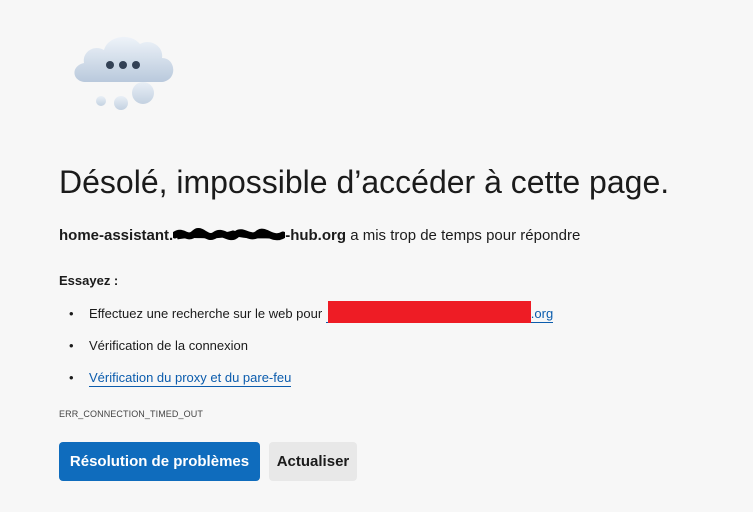 This screenshot has height=512, width=753. I want to click on try-label: Essayez :, so click(89, 280).